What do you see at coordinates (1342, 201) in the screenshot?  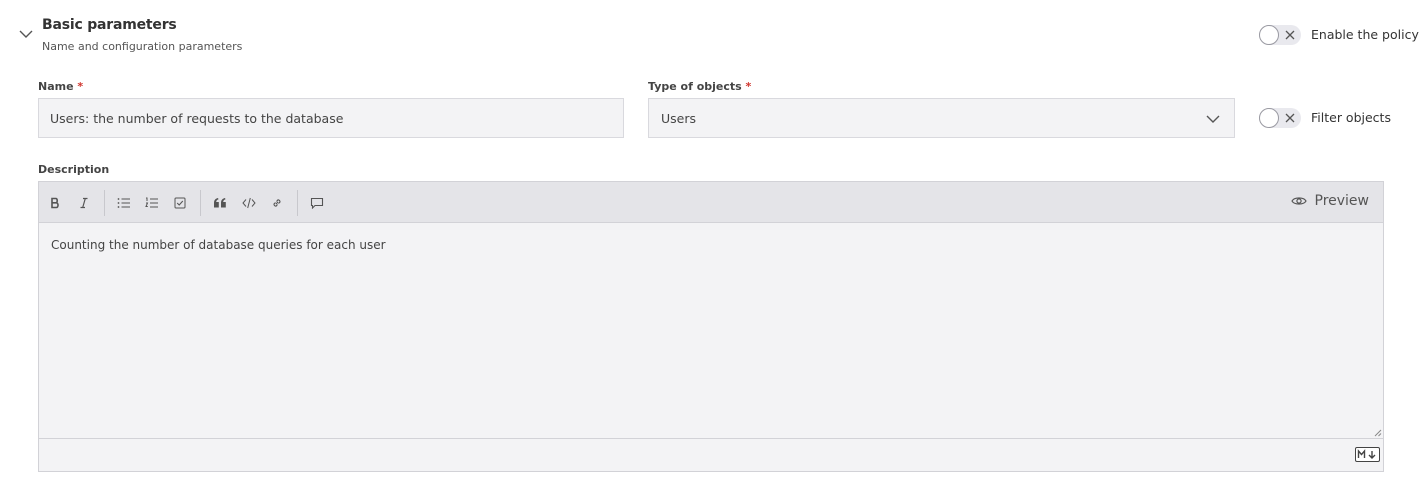 I see `preview-label: Preview` at bounding box center [1342, 201].